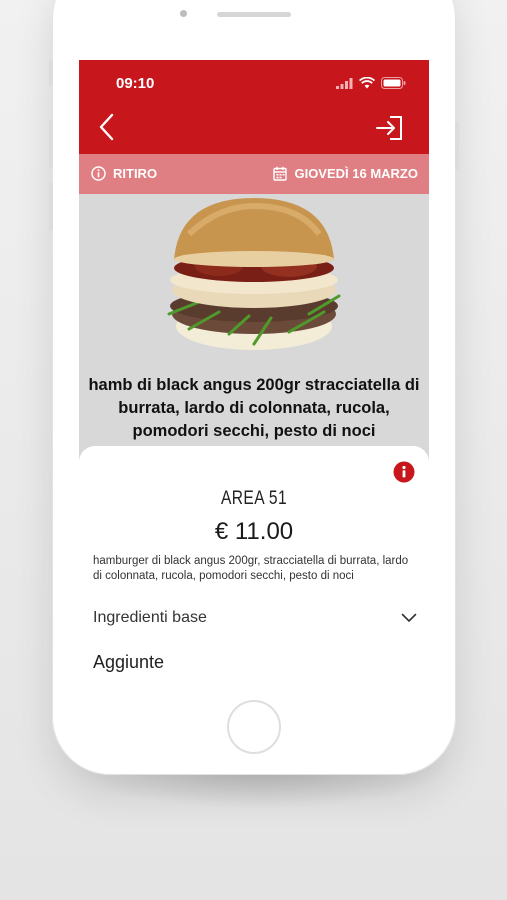 The height and width of the screenshot is (900, 507). I want to click on product-price: € 11.00, so click(254, 531).